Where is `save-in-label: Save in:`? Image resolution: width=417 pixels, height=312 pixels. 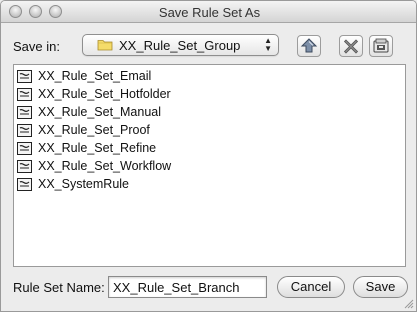
save-in-label: Save in: is located at coordinates (36, 46).